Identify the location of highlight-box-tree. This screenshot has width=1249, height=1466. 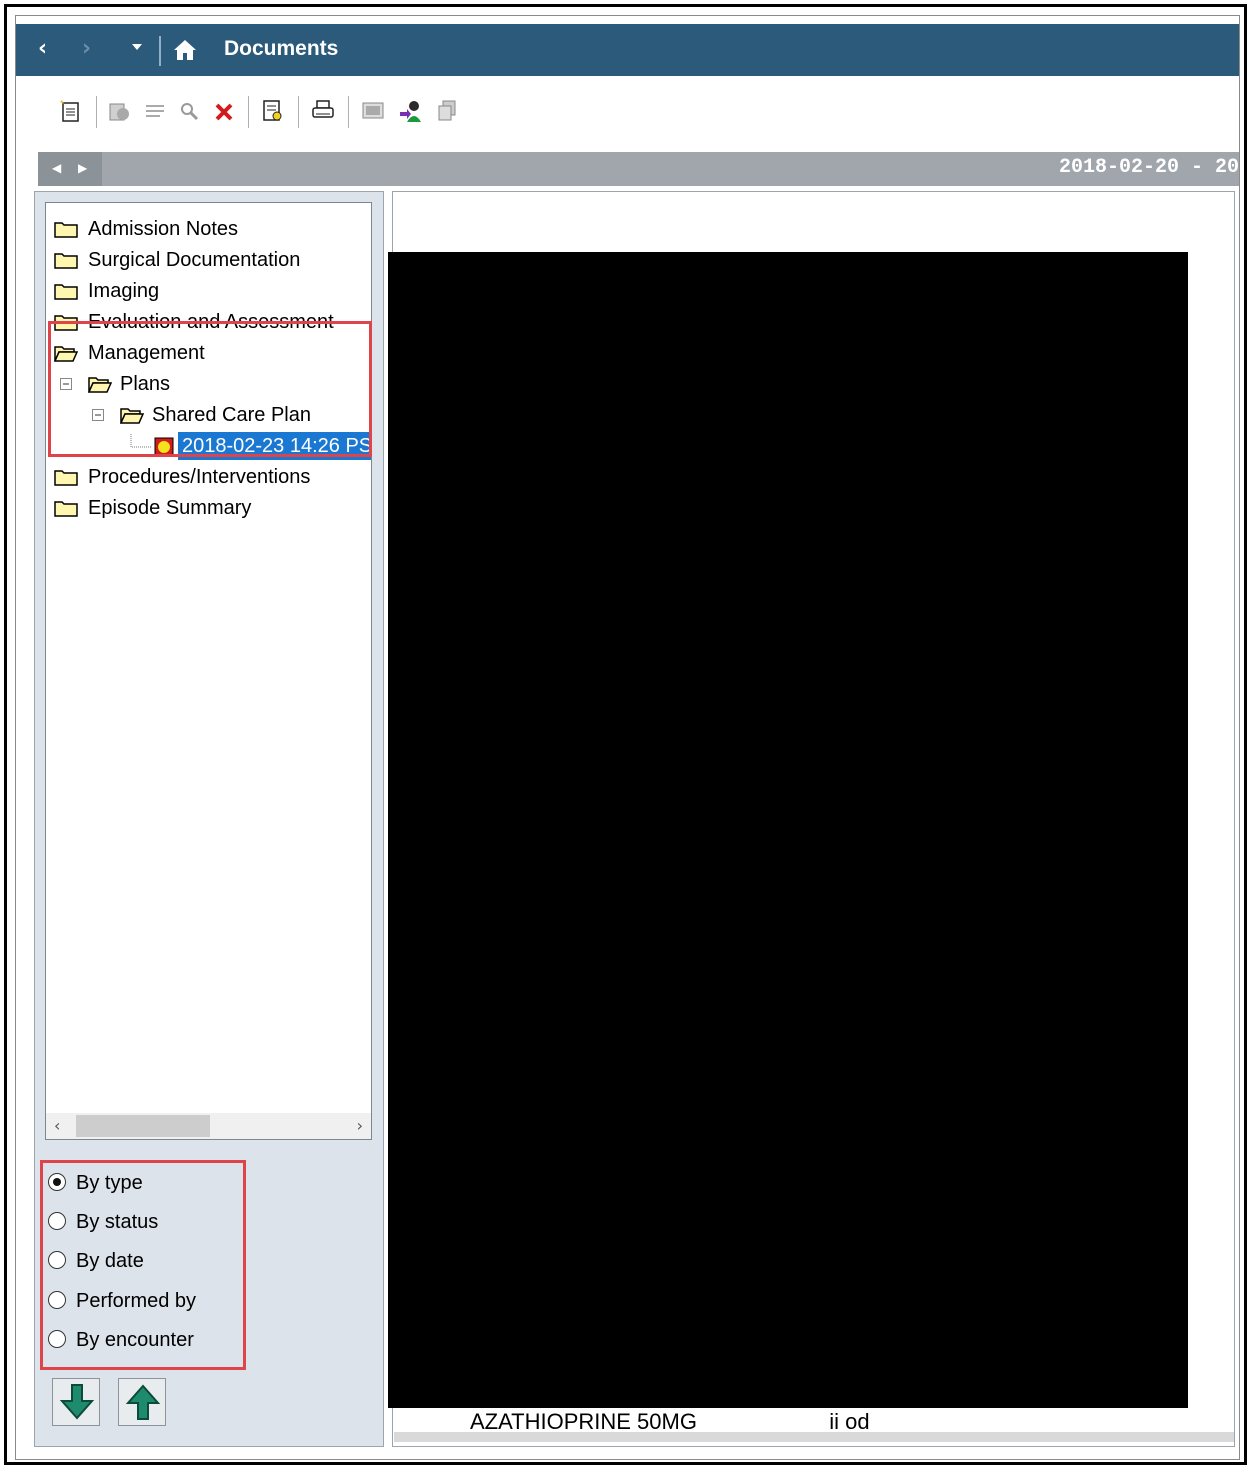
(210, 389).